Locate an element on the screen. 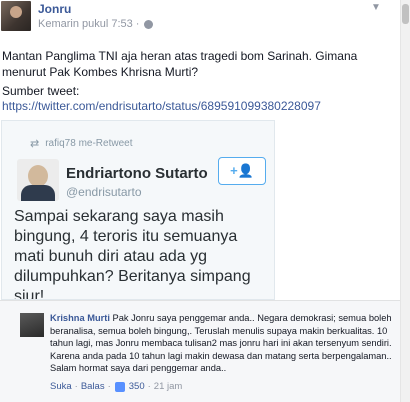 The height and width of the screenshot is (402, 410). tweet-author-handle: @endrisutarto is located at coordinates (104, 192).